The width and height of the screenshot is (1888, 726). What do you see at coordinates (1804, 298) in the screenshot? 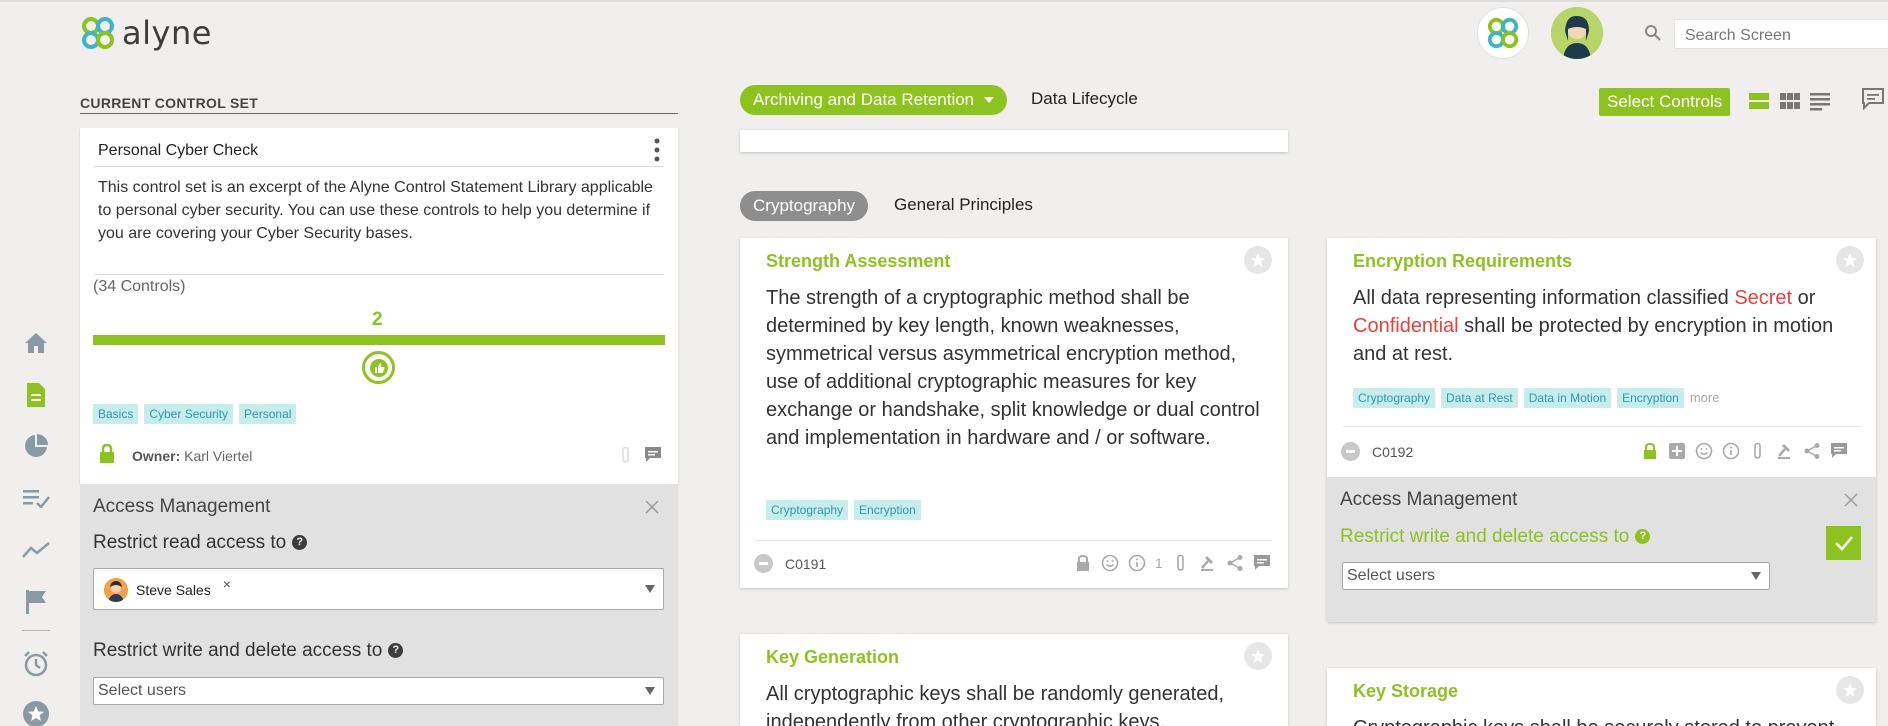
I see `description-text: or` at bounding box center [1804, 298].